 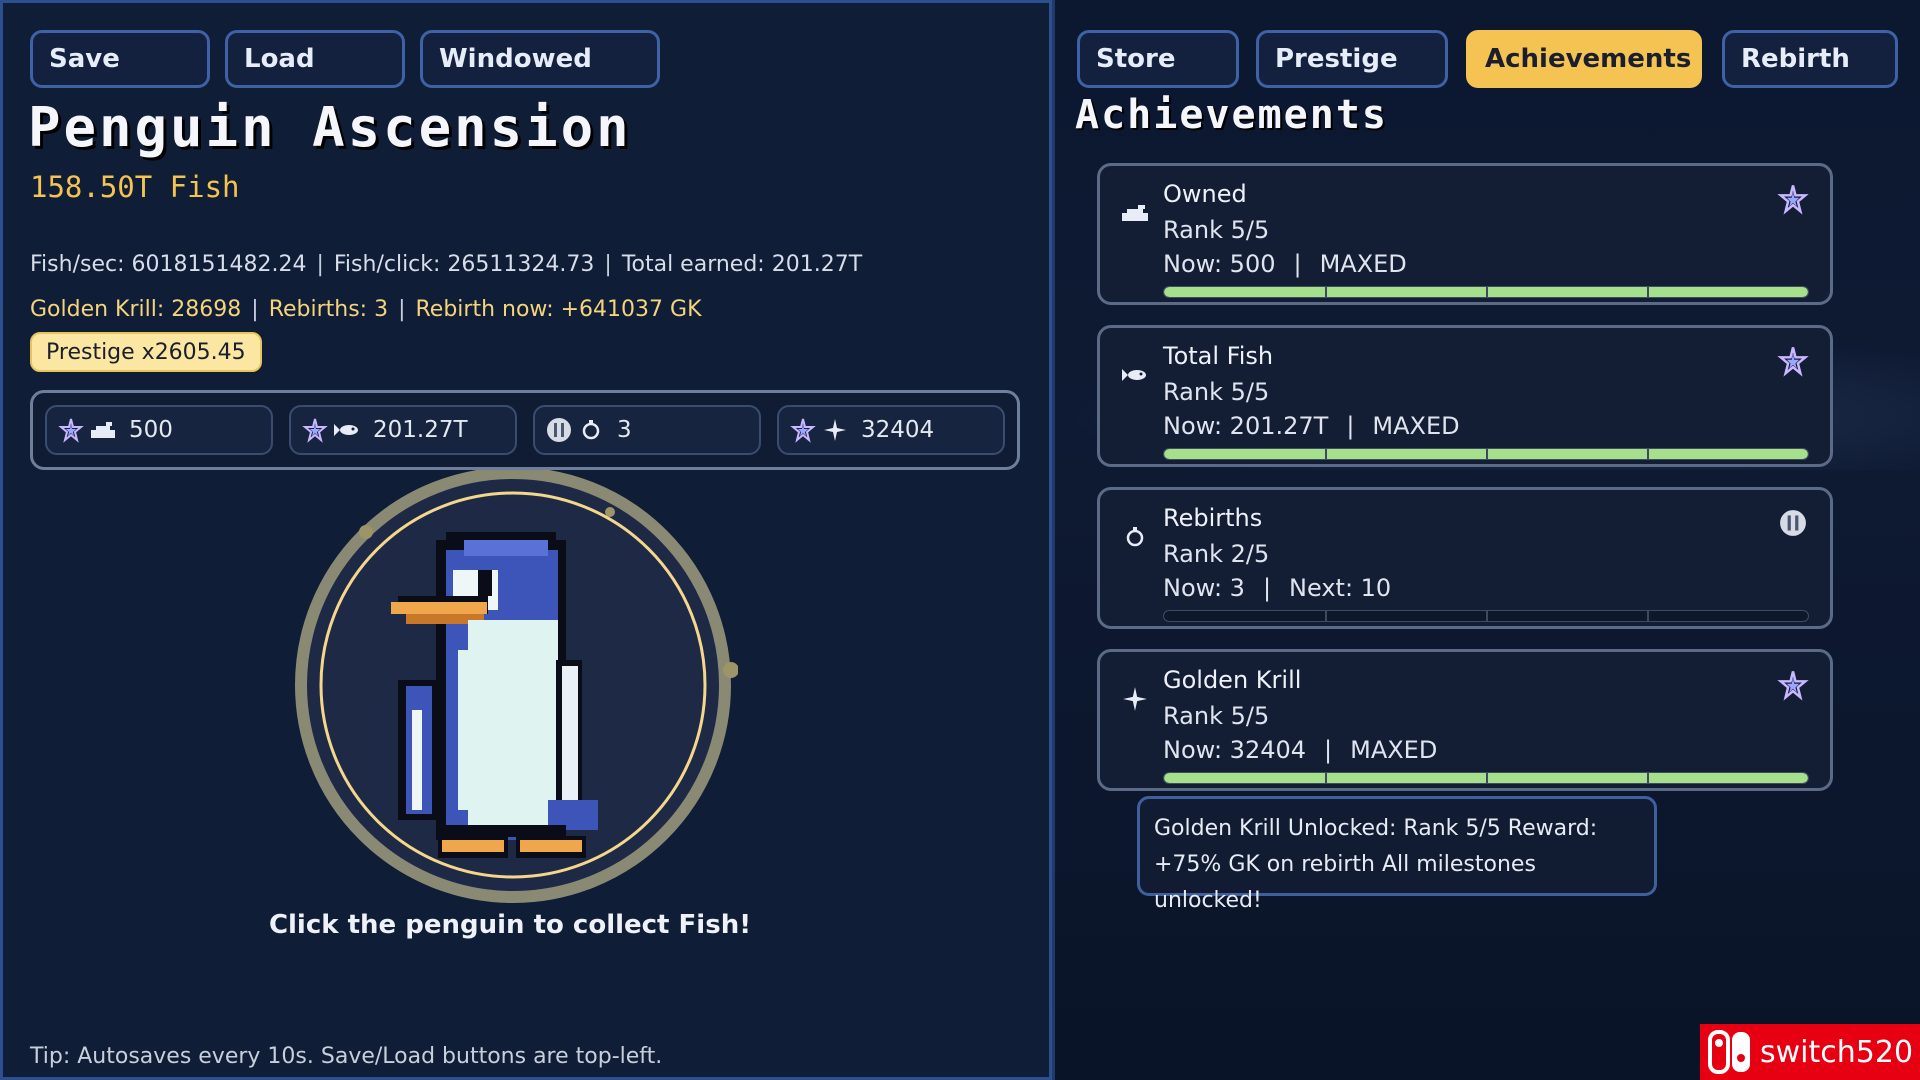 I want to click on windowed-button-label: Windowed, so click(x=515, y=59).